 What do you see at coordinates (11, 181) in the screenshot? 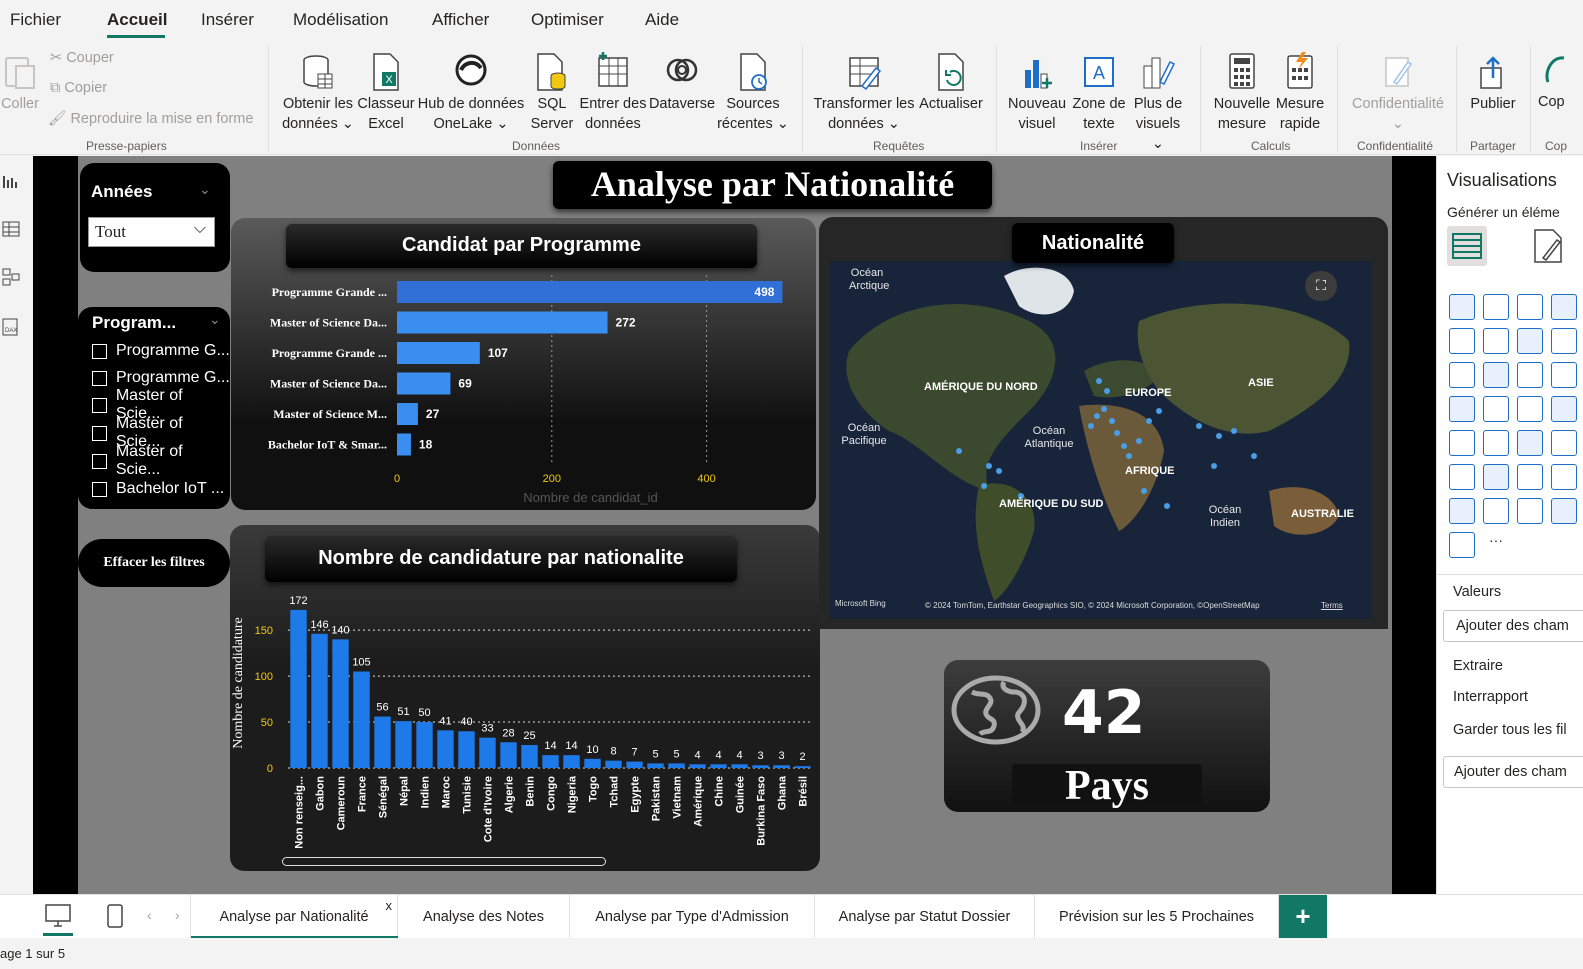
I see `report-view-icon` at bounding box center [11, 181].